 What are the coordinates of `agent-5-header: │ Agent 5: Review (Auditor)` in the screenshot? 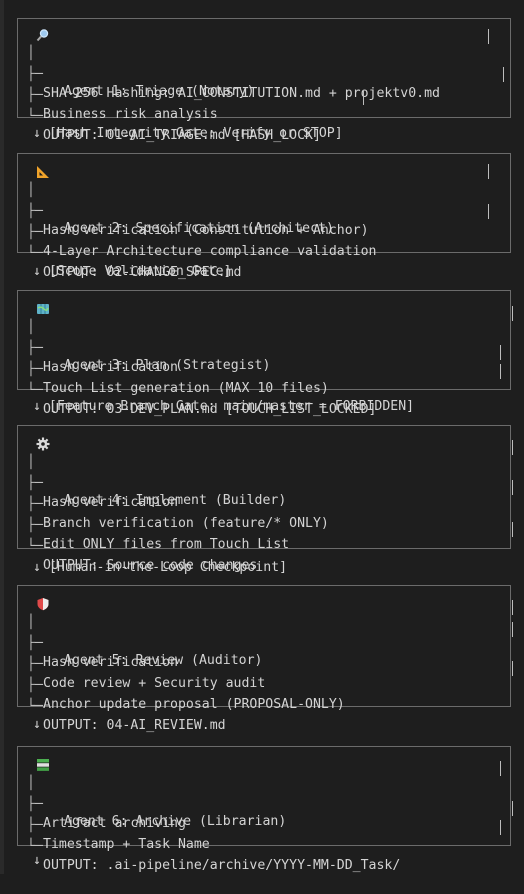 It's located at (264, 631).